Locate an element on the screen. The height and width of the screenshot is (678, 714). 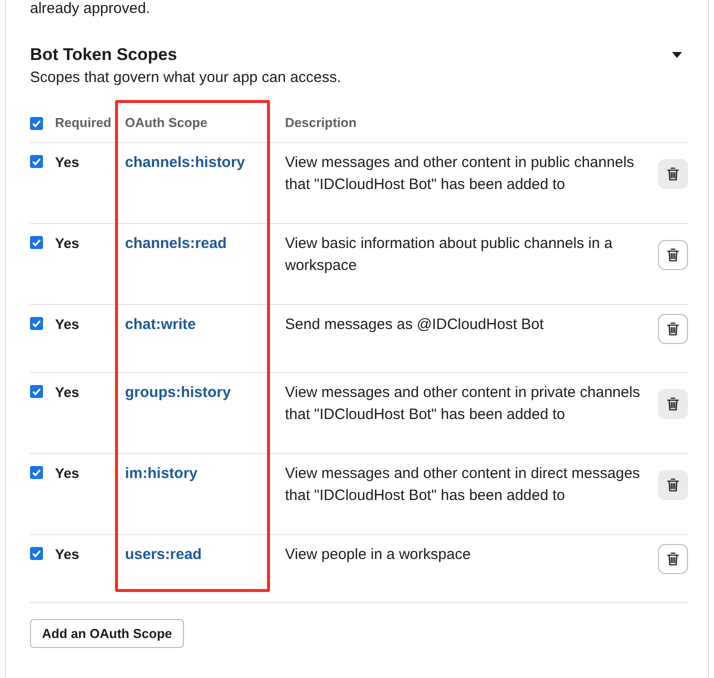
scope-name: users:read is located at coordinates (163, 555).